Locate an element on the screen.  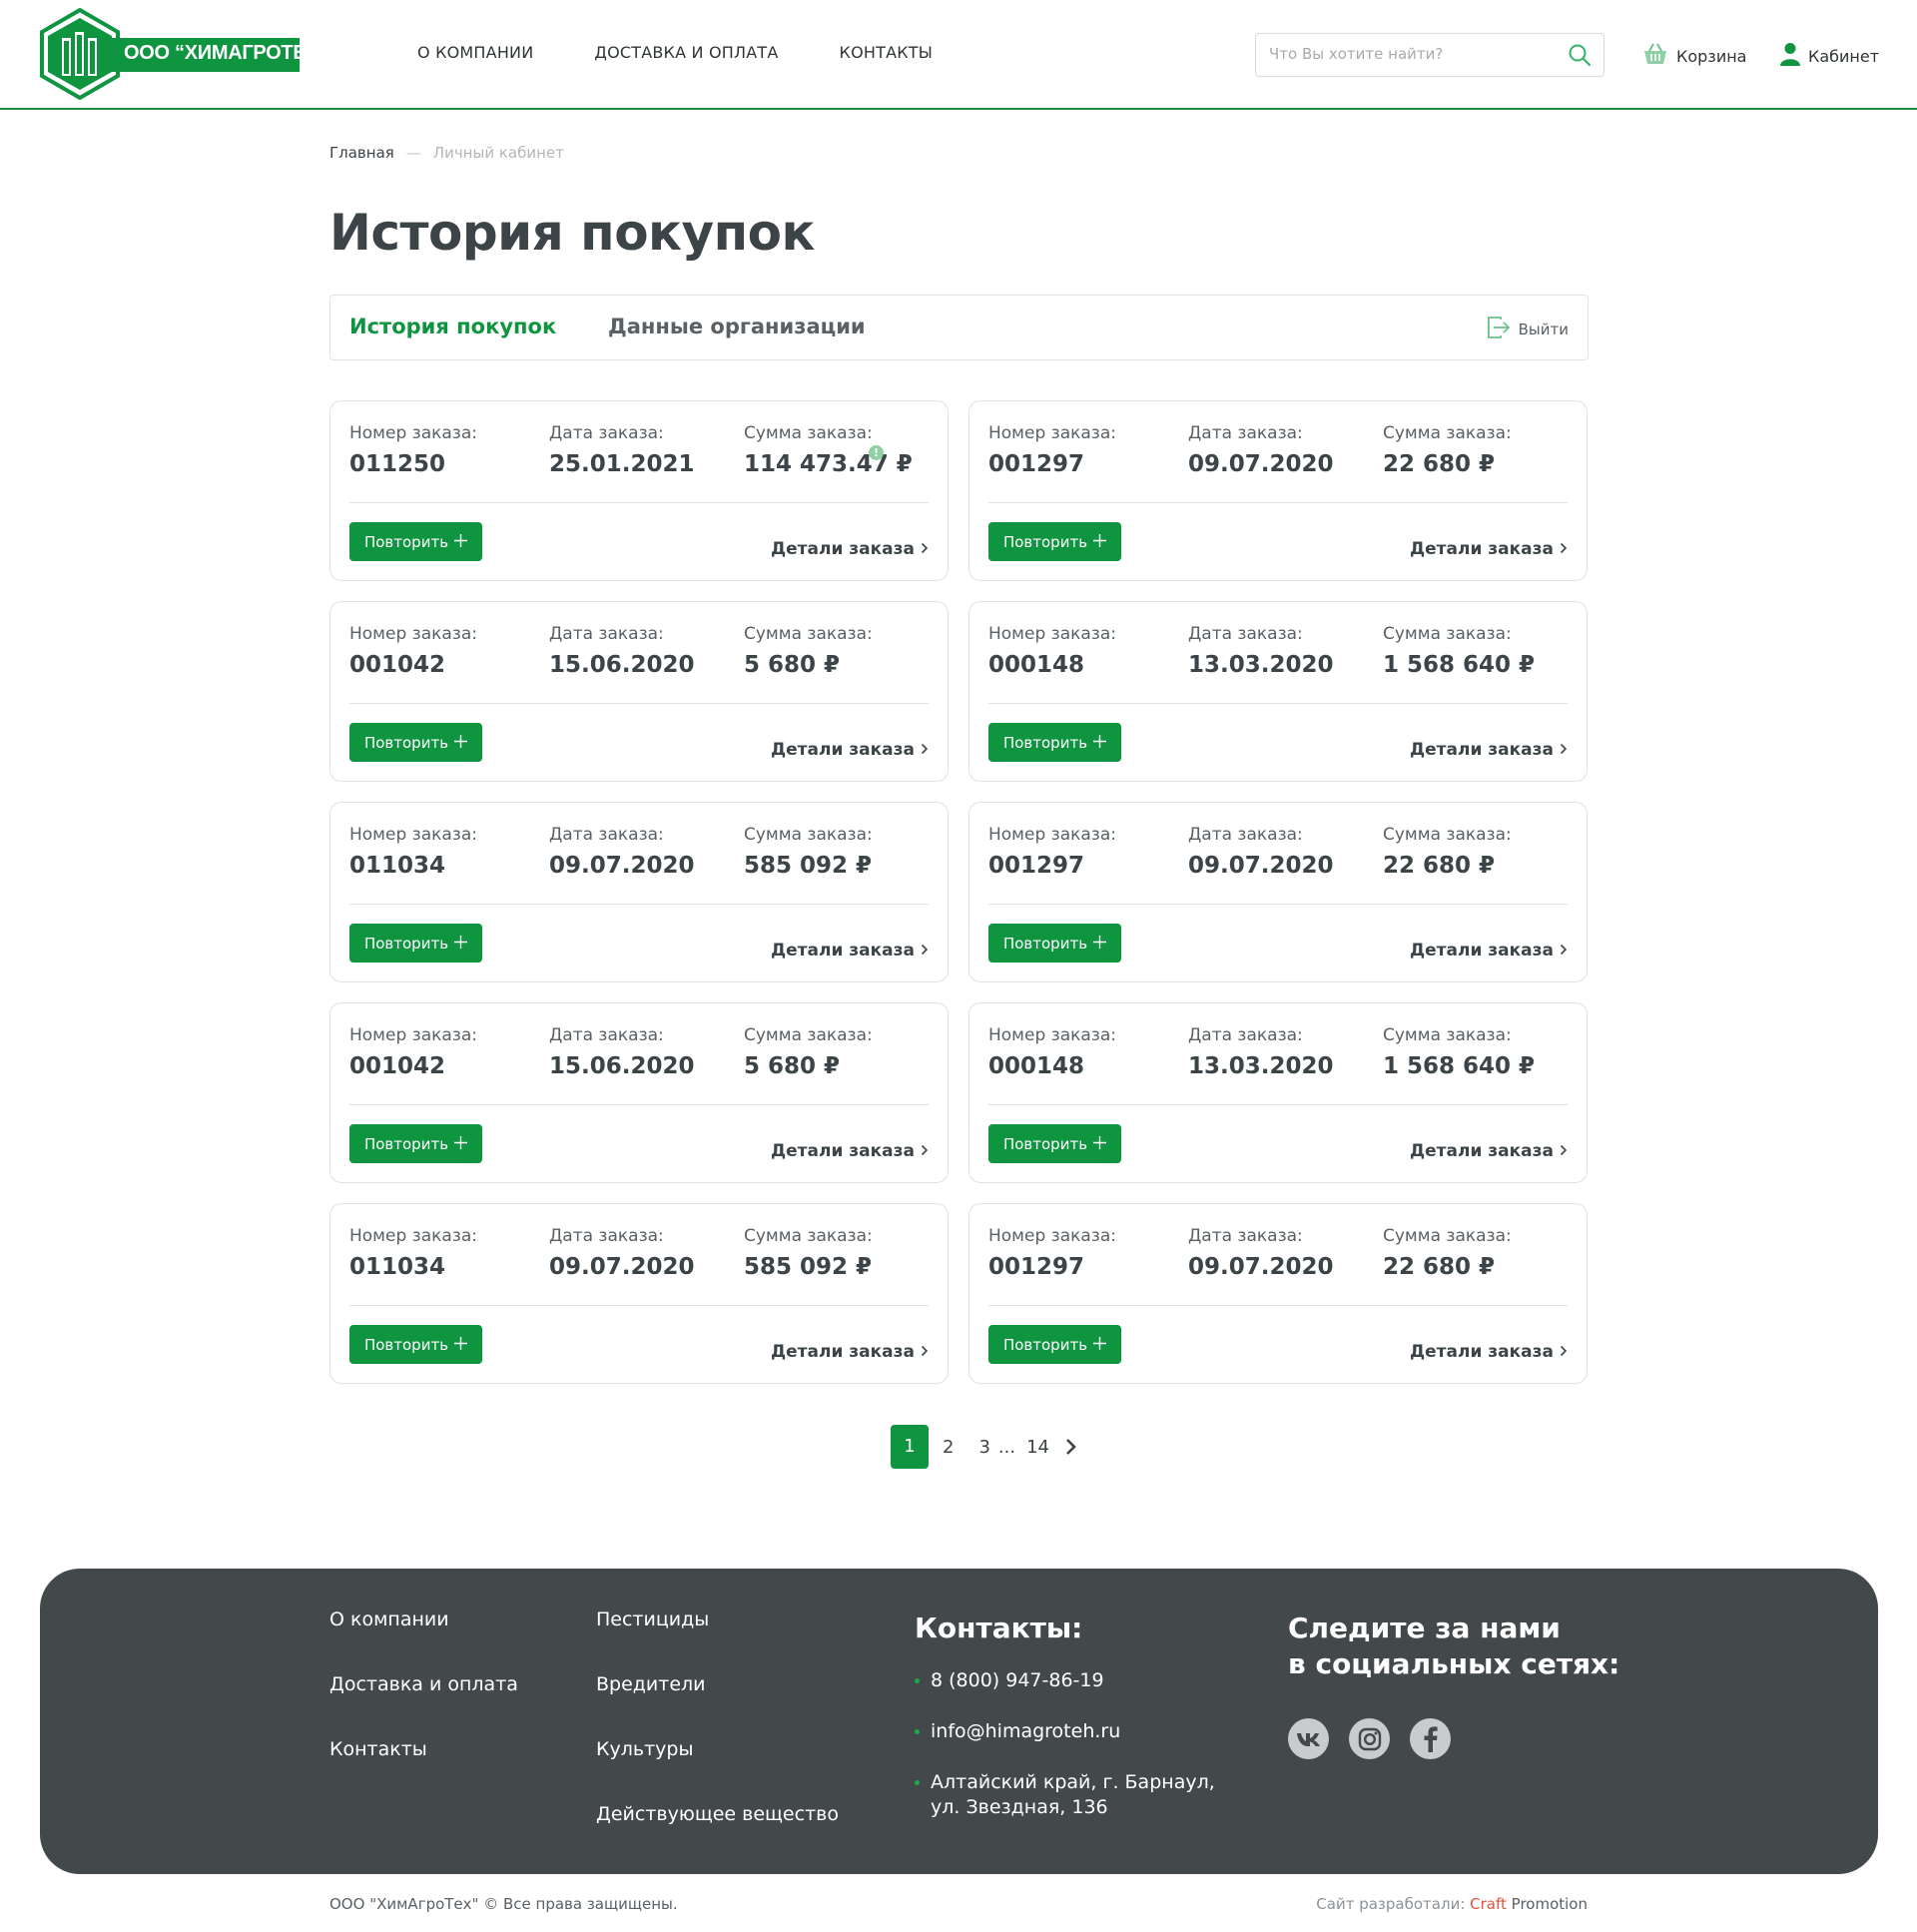
page-2: 2 is located at coordinates (948, 1447).